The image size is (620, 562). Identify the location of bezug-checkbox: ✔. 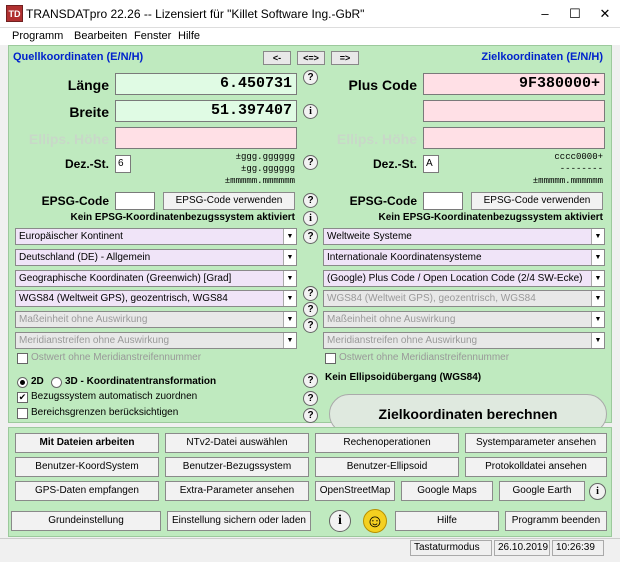
(22, 397).